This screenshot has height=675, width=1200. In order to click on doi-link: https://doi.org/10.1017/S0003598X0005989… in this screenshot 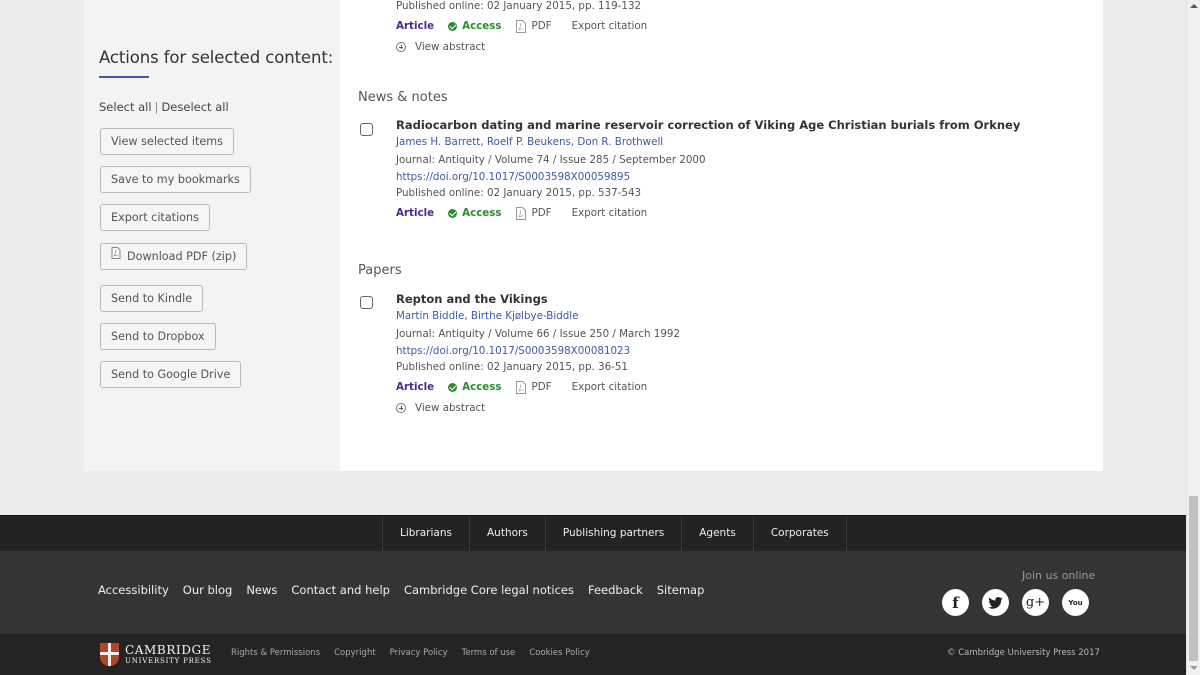, I will do `click(708, 177)`.